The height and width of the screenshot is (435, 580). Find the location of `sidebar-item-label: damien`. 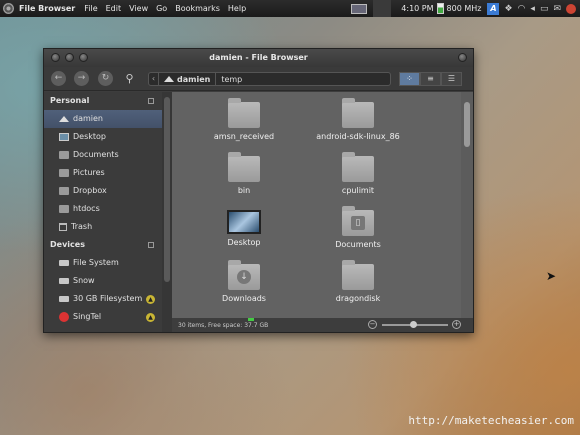

sidebar-item-label: damien is located at coordinates (88, 118).